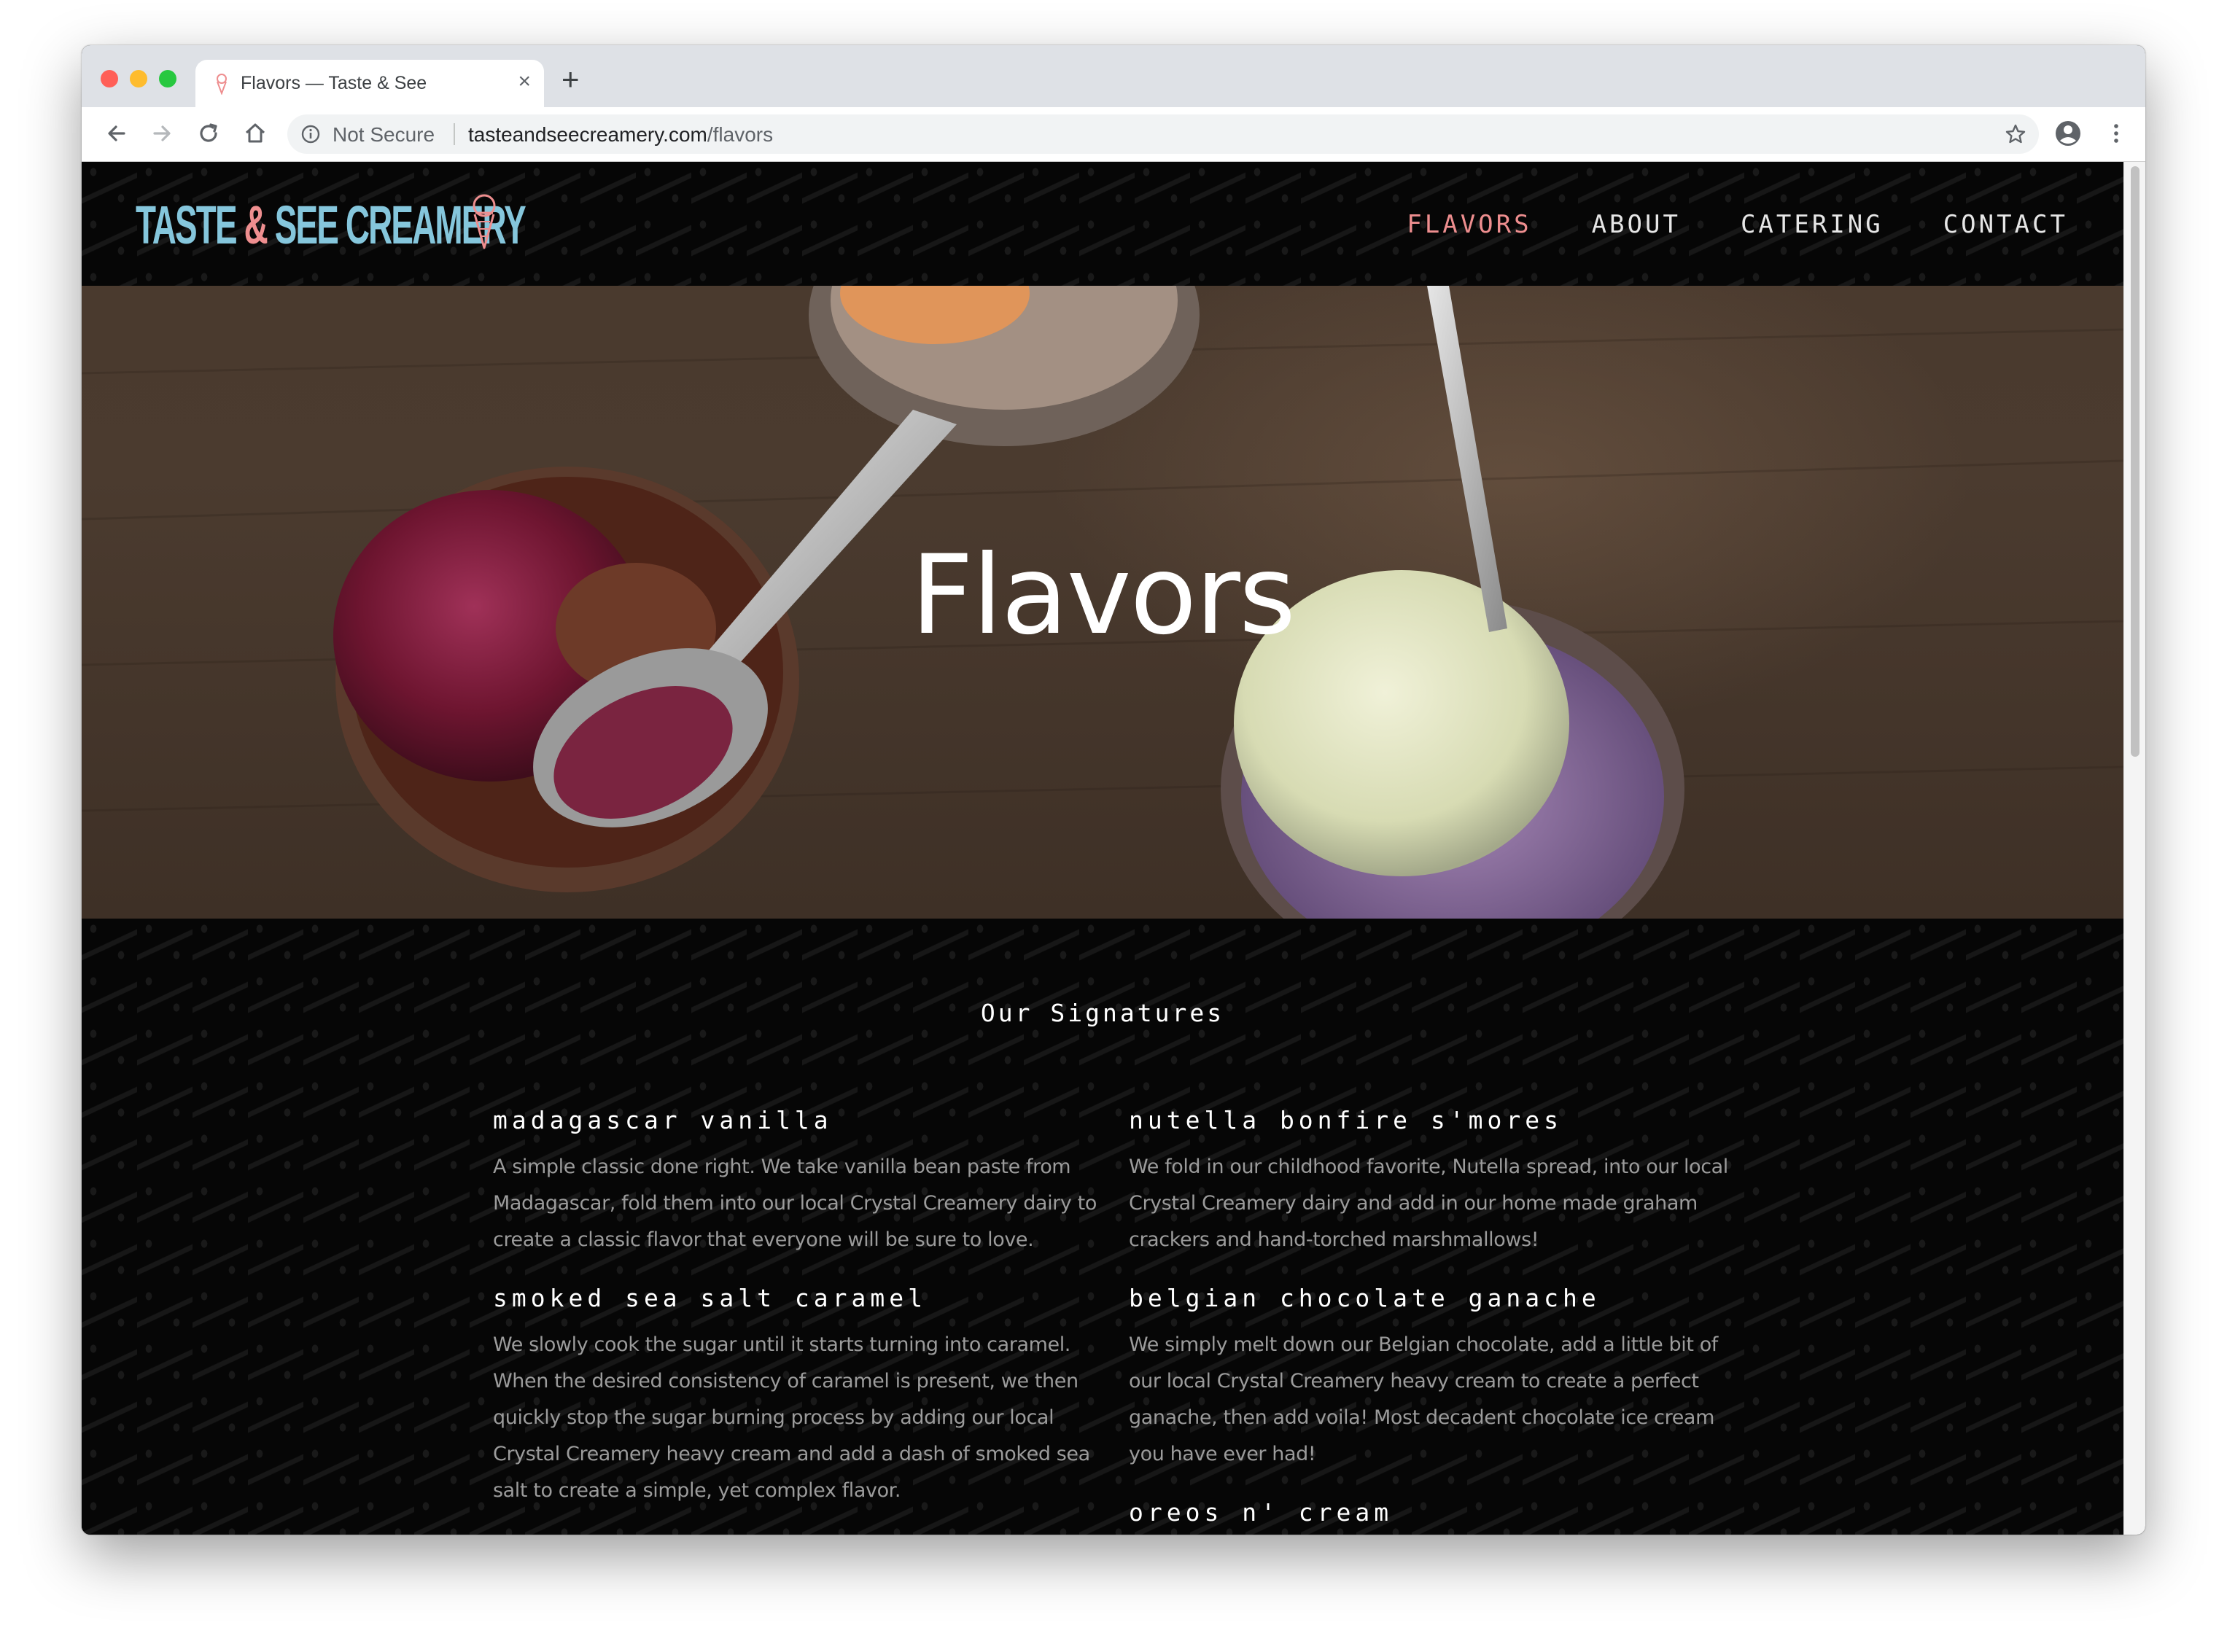 This screenshot has height=1652, width=2227. Describe the element at coordinates (484, 221) in the screenshot. I see `ice-cream-cone-icon` at that location.